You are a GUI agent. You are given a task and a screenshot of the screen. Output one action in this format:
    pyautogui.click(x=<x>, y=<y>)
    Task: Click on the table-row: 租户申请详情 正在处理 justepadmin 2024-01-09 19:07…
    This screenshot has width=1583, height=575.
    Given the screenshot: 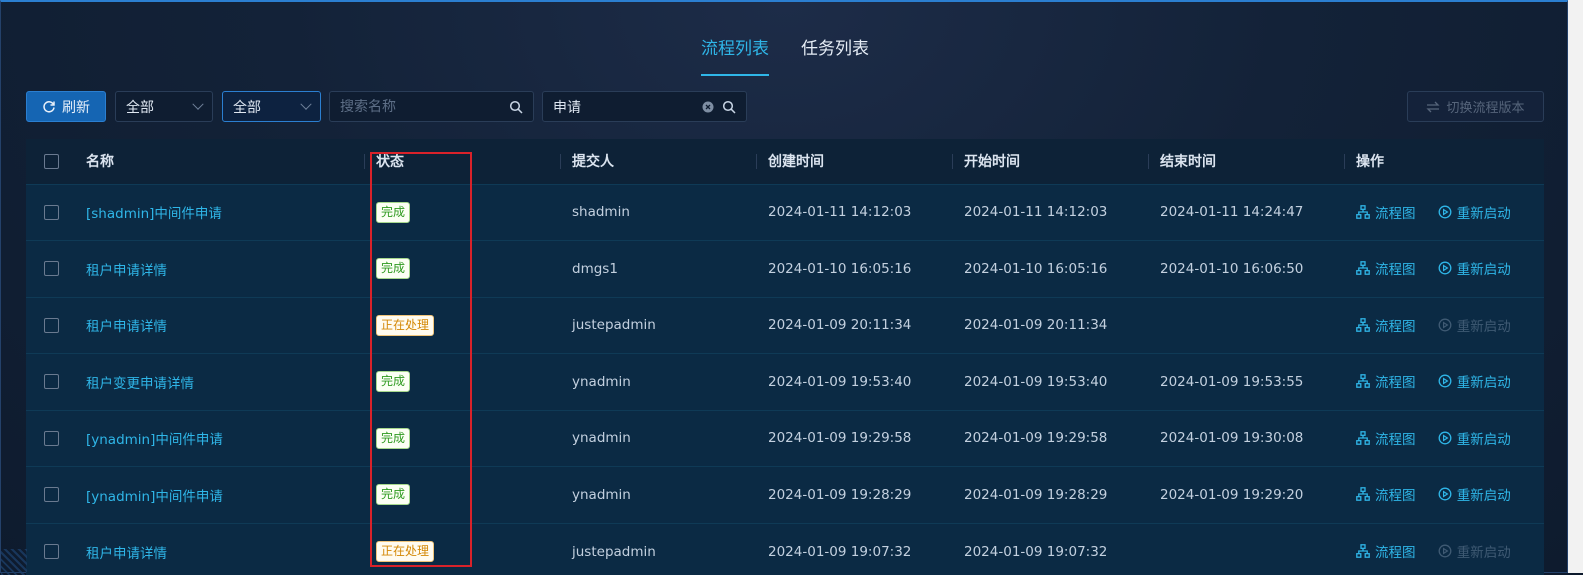 What is the action you would take?
    pyautogui.click(x=785, y=549)
    